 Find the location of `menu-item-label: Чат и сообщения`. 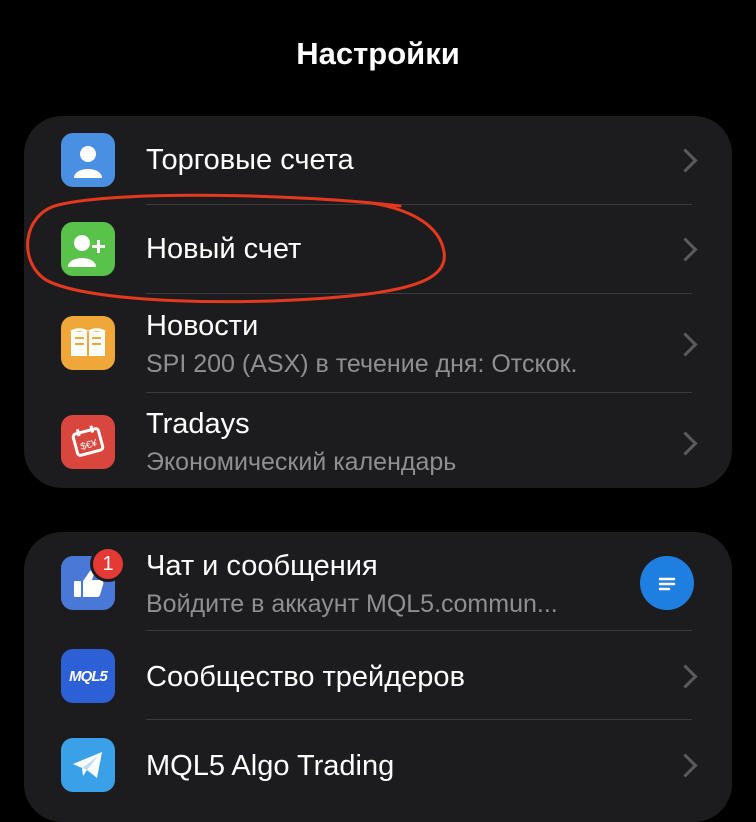

menu-item-label: Чат и сообщения is located at coordinates (262, 566).